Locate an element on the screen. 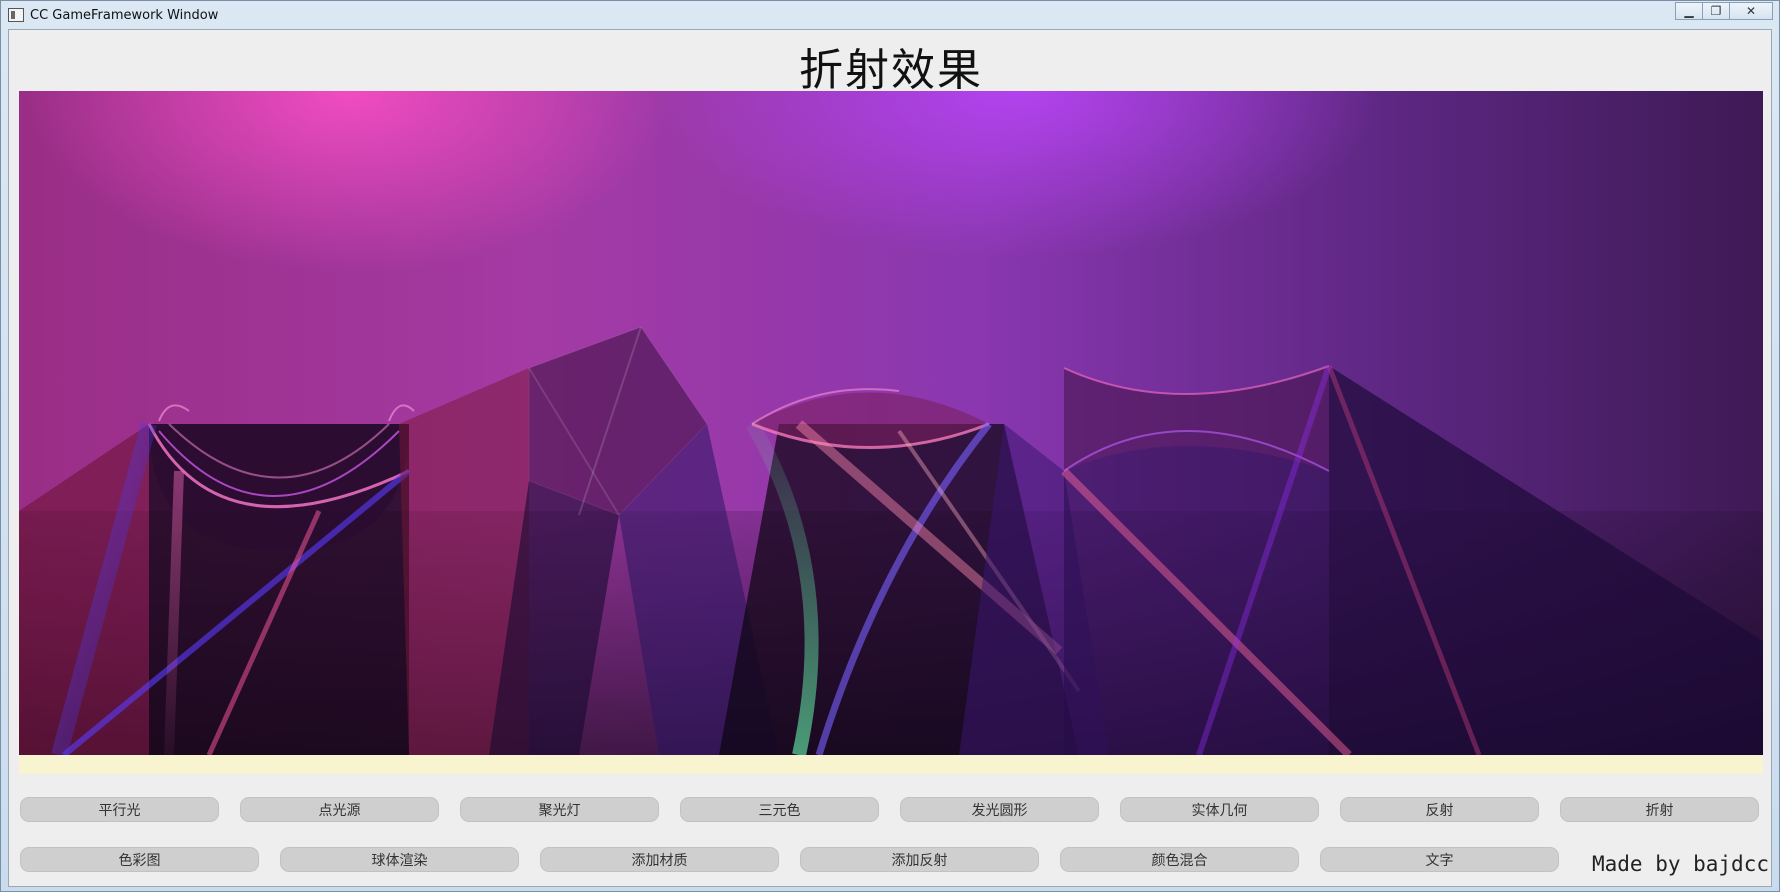 The height and width of the screenshot is (892, 1780). app-icon is located at coordinates (16, 15).